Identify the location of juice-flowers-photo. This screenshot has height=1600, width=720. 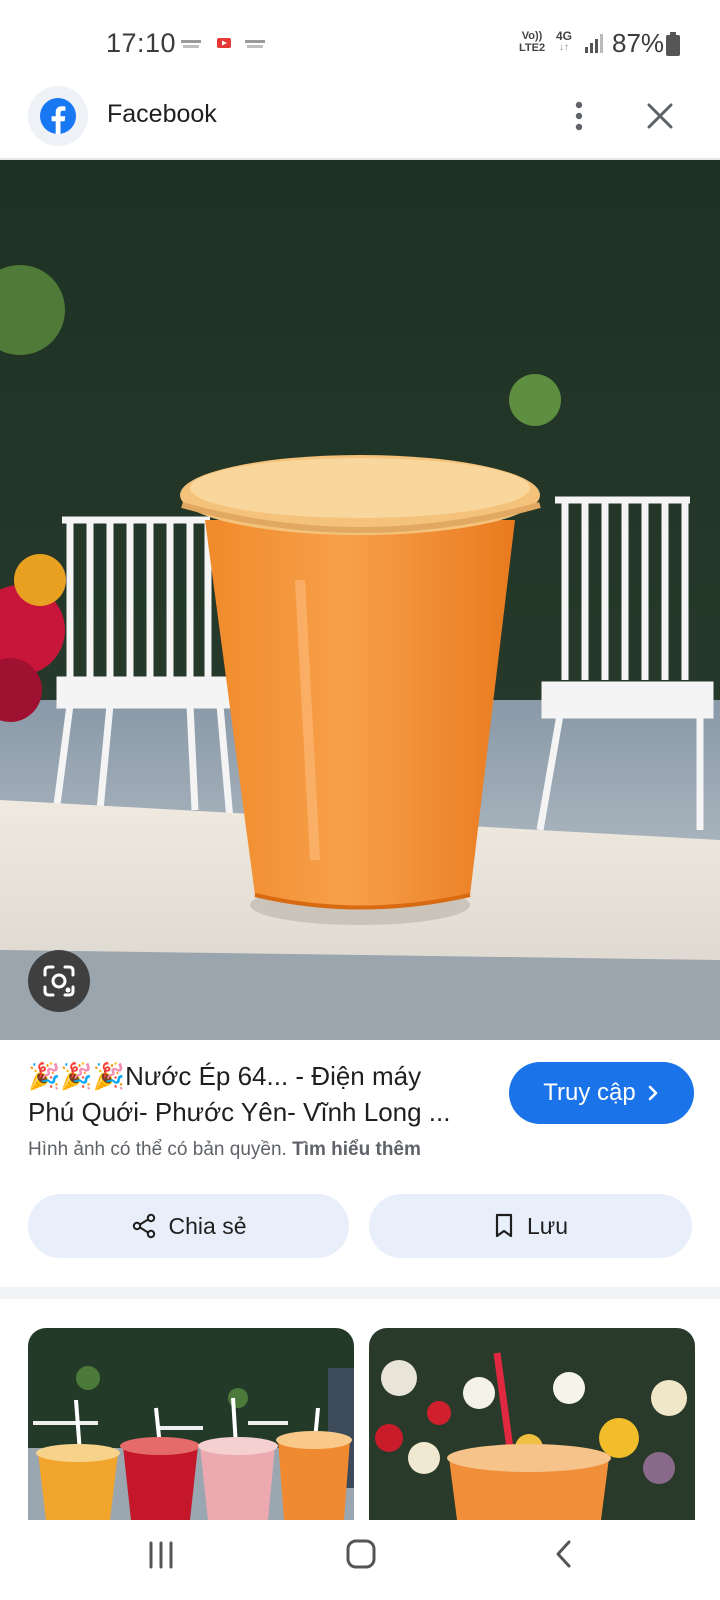
(532, 1424).